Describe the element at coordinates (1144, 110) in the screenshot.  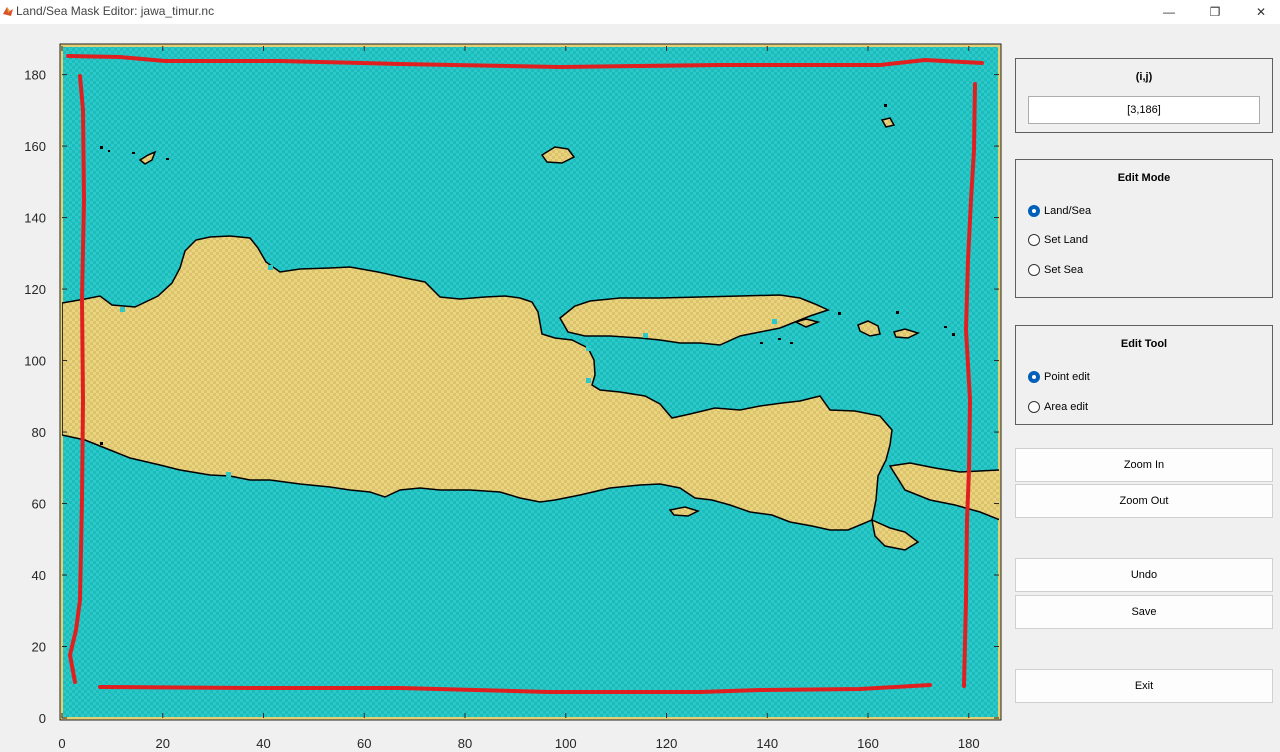
I see `ij-value-field: [3,186]` at that location.